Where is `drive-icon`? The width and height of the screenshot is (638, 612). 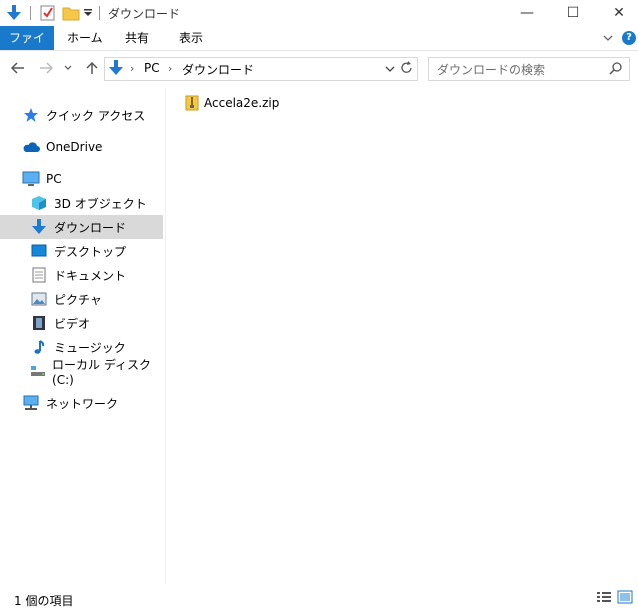 drive-icon is located at coordinates (38, 371).